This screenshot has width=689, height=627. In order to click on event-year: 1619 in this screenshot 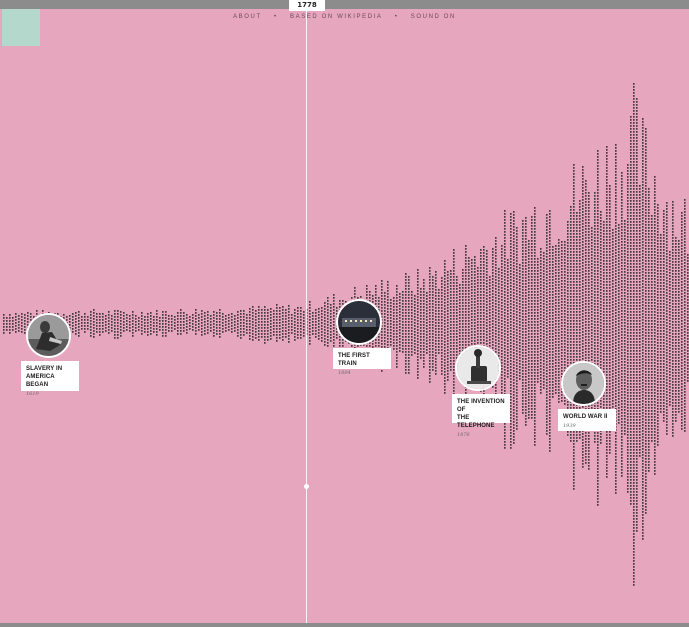, I will do `click(32, 394)`.